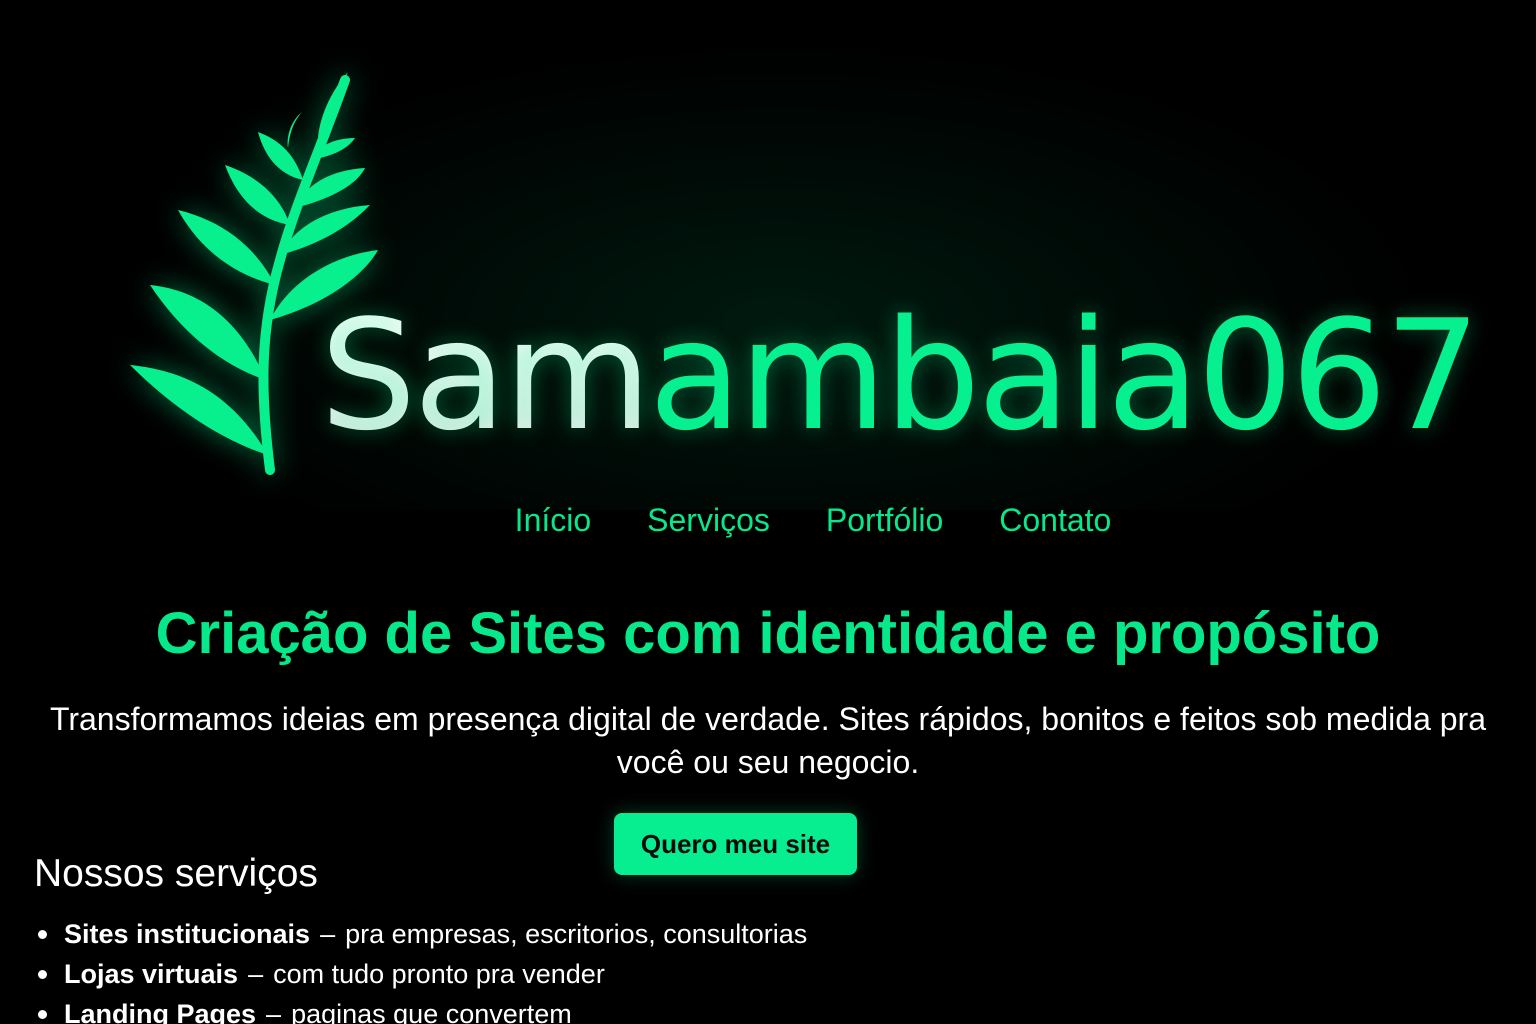 This screenshot has height=1024, width=1536. Describe the element at coordinates (884, 520) in the screenshot. I see `nav-item-portfolio: Portfólio` at that location.